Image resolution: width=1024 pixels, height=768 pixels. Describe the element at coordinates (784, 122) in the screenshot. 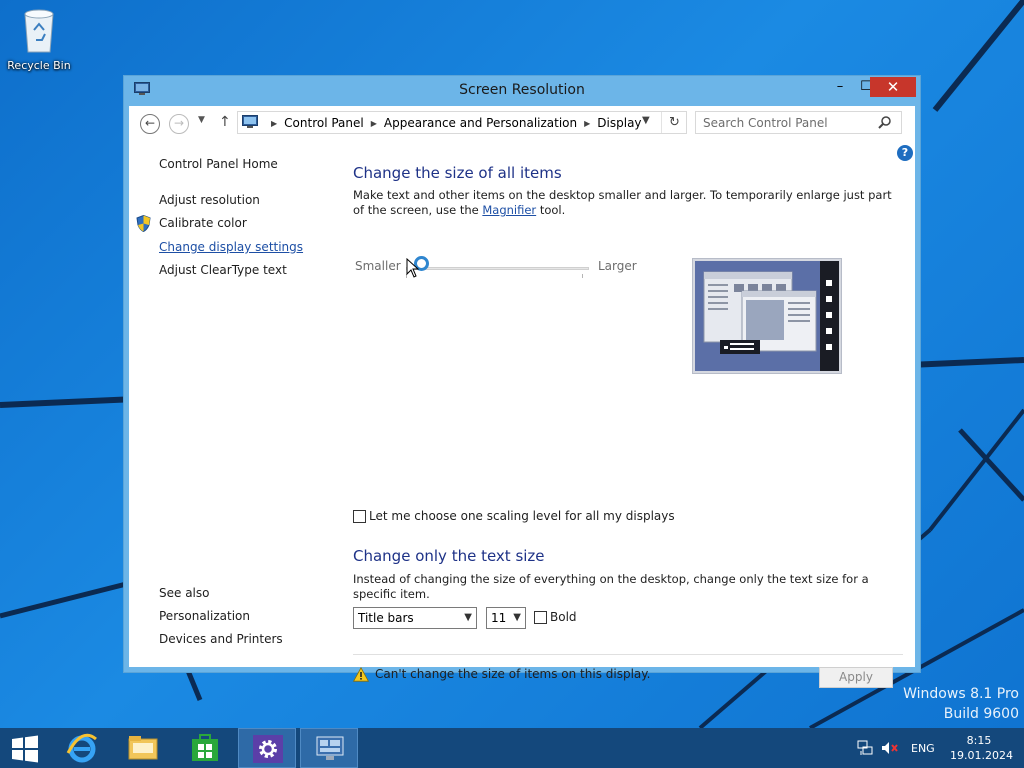

I see `search-input` at that location.